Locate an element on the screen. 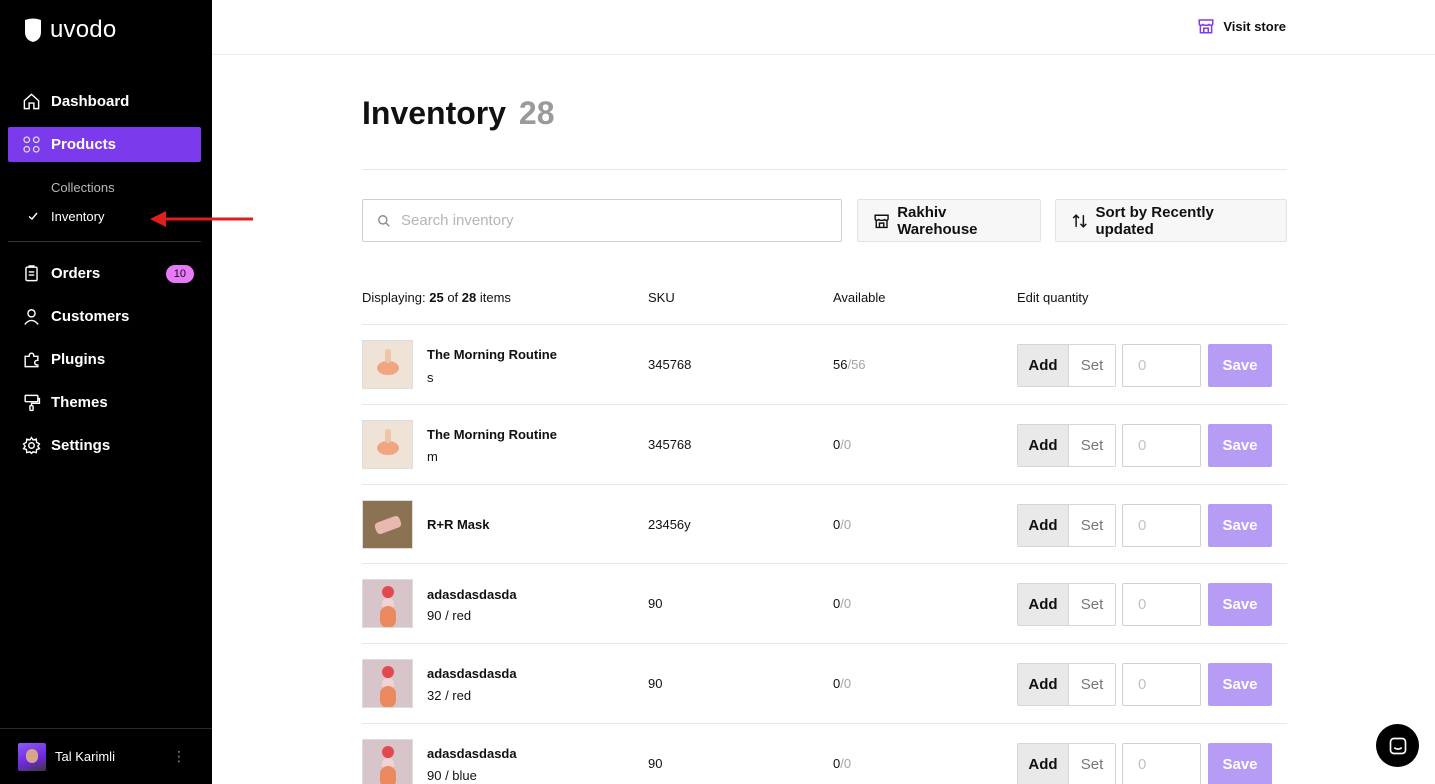 The image size is (1435, 784). nav-customers: Customers is located at coordinates (104, 316).